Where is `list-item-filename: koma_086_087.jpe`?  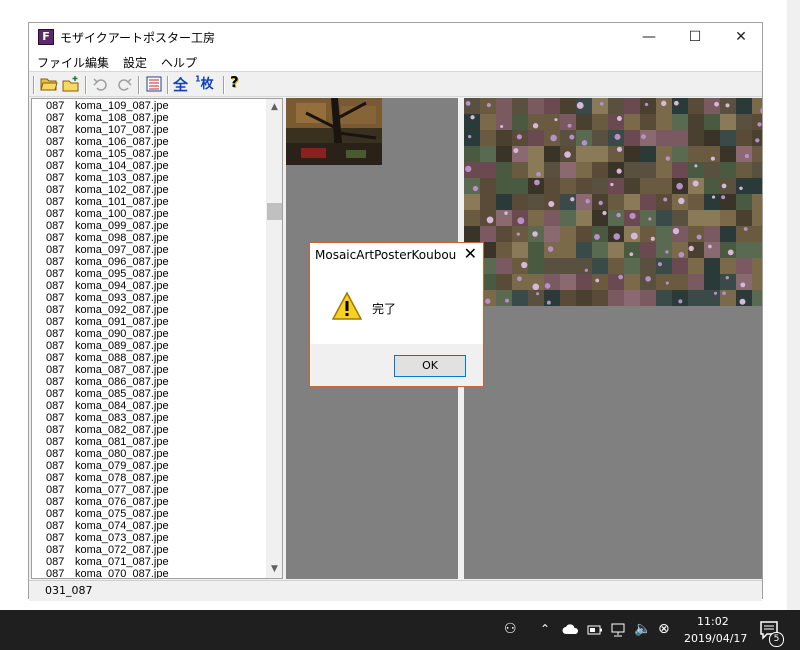 list-item-filename: koma_086_087.jpe is located at coordinates (122, 382).